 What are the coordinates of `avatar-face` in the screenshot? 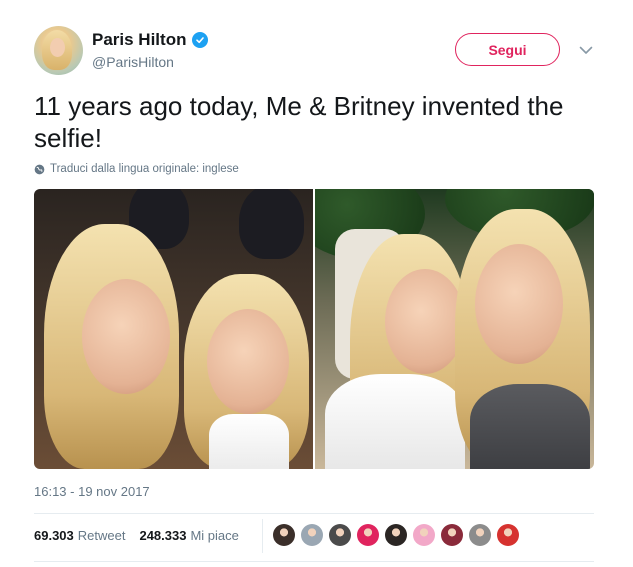 It's located at (57, 47).